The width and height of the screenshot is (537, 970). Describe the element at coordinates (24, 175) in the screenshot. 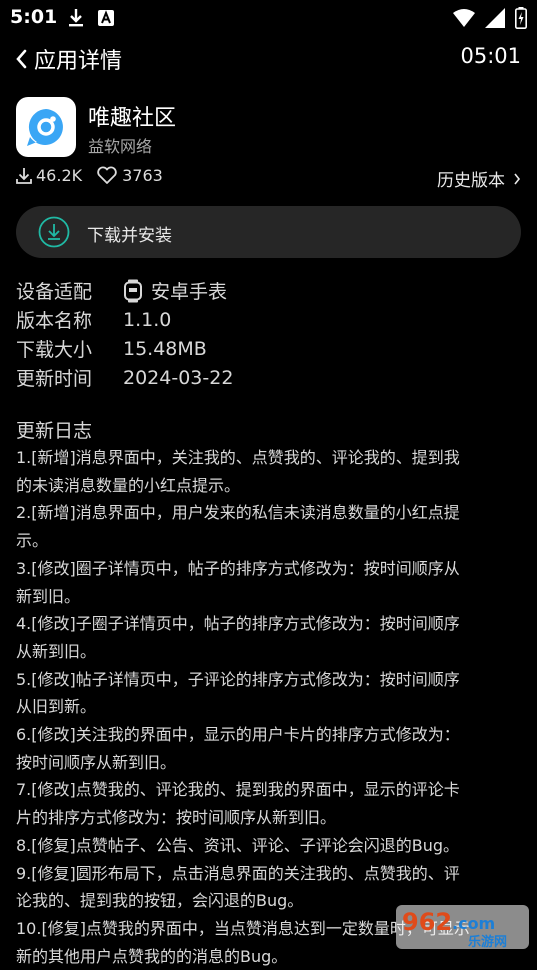

I see `download-count-icon` at that location.